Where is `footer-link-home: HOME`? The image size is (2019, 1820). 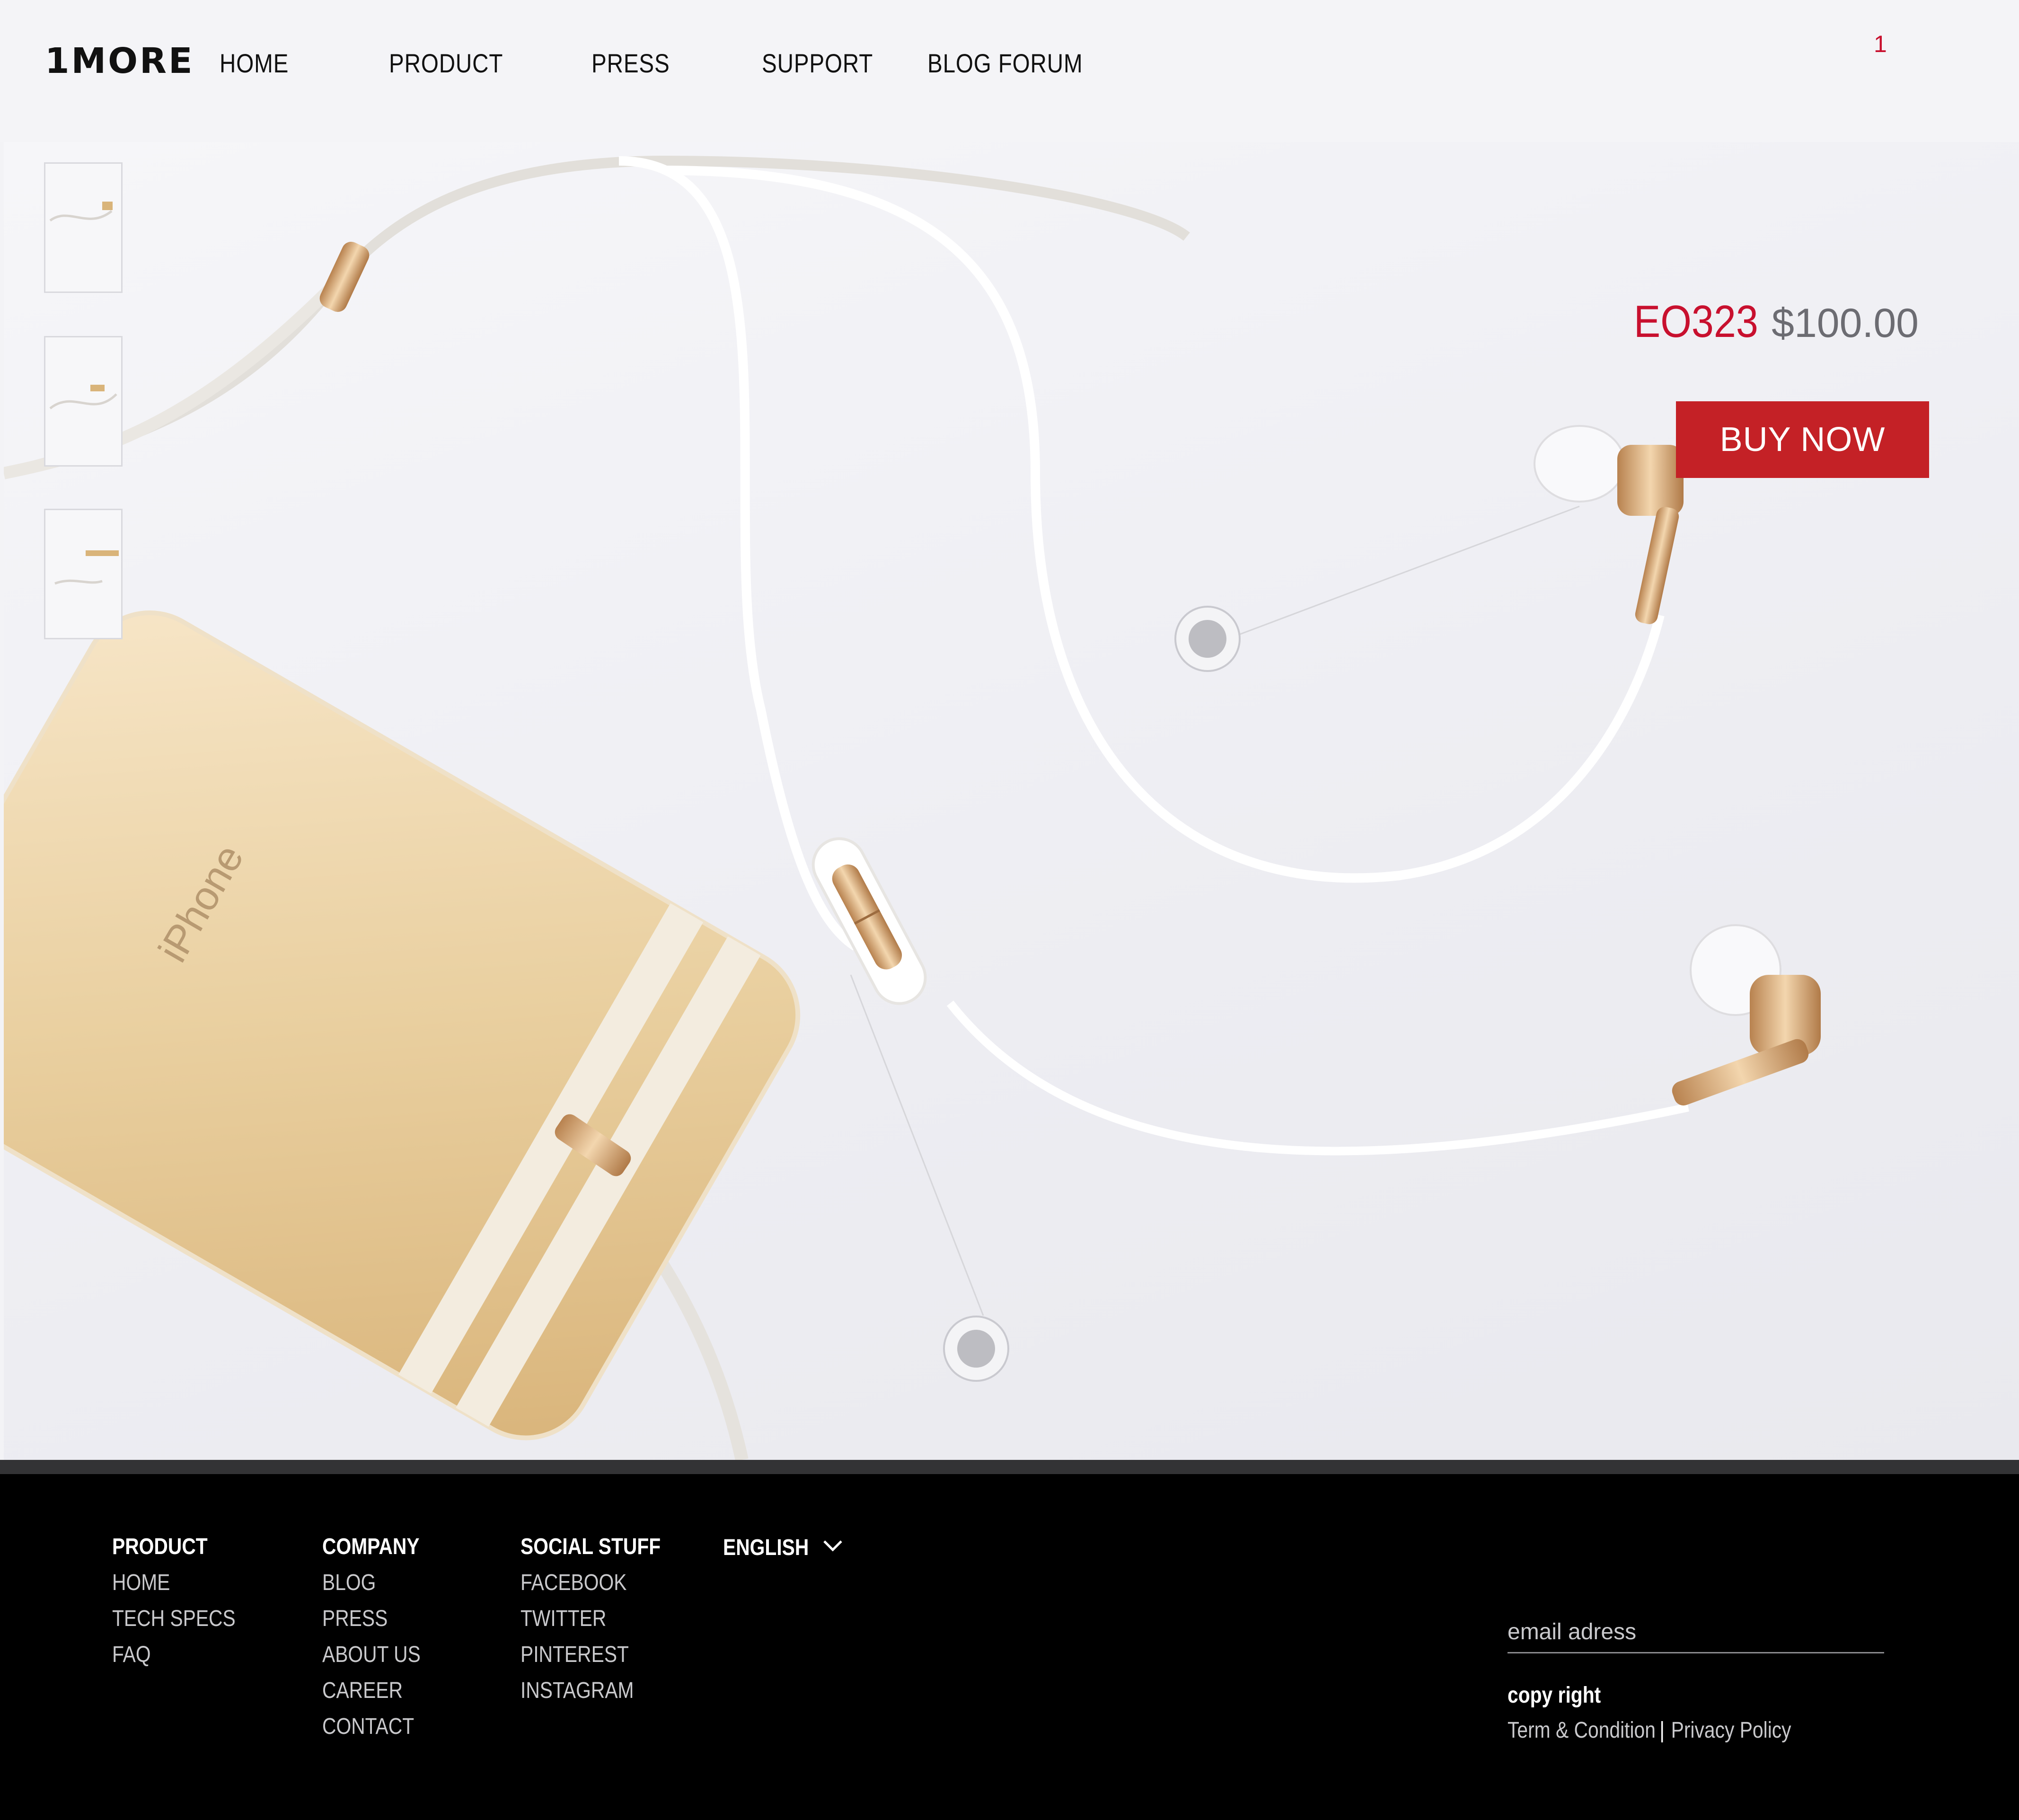 footer-link-home: HOME is located at coordinates (174, 1583).